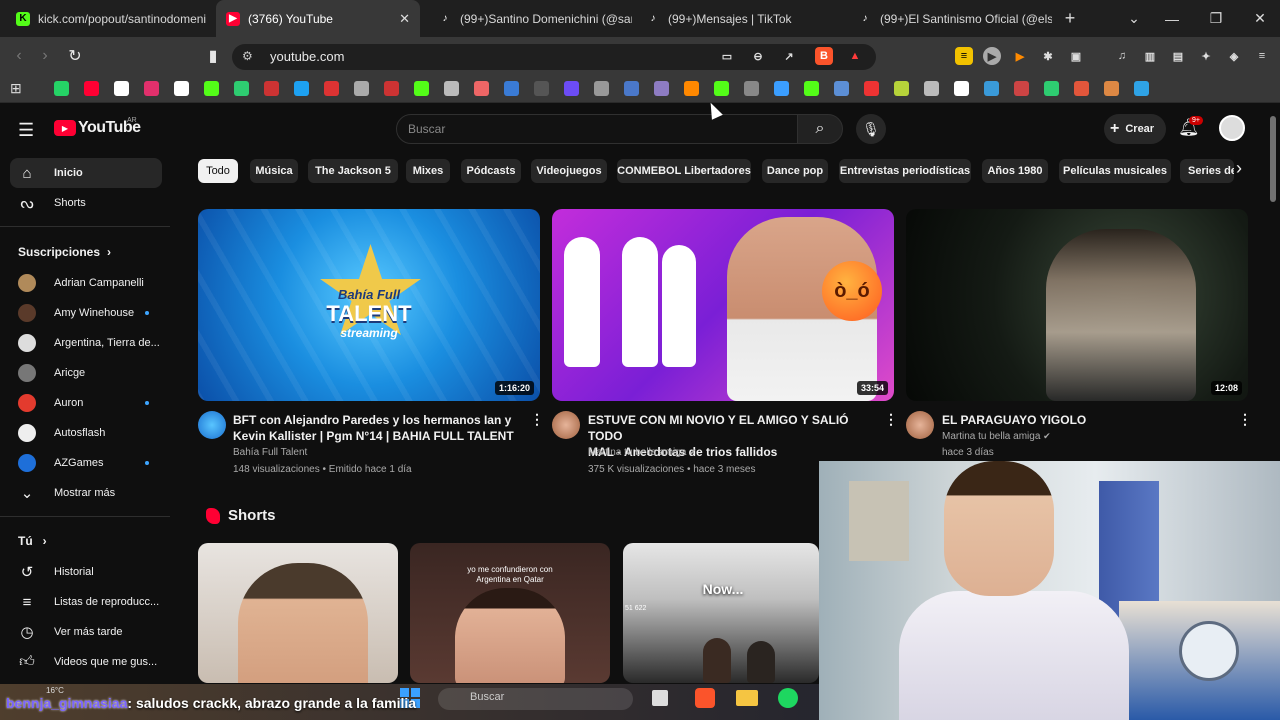  Describe the element at coordinates (992, 56) in the screenshot. I see `extension-icon: ▶` at that location.